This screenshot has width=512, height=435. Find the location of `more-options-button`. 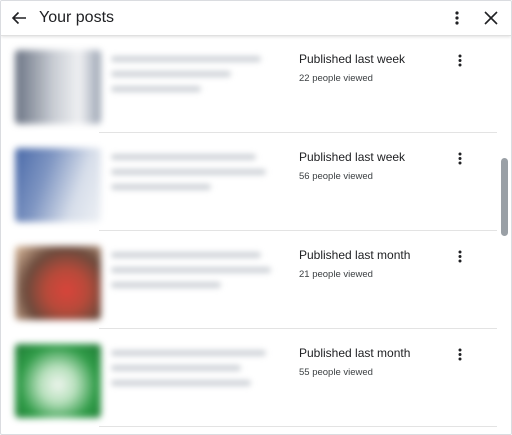

more-options-button is located at coordinates (457, 18).